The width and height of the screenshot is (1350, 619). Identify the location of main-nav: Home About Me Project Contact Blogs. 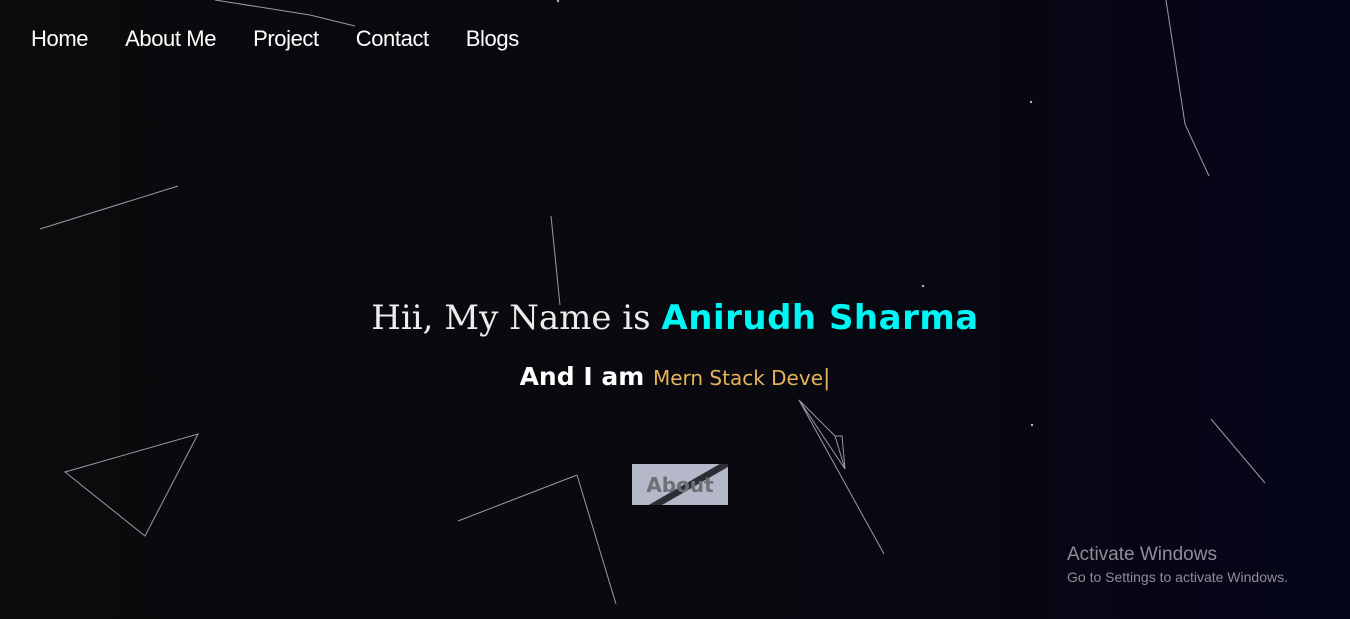
(293, 39).